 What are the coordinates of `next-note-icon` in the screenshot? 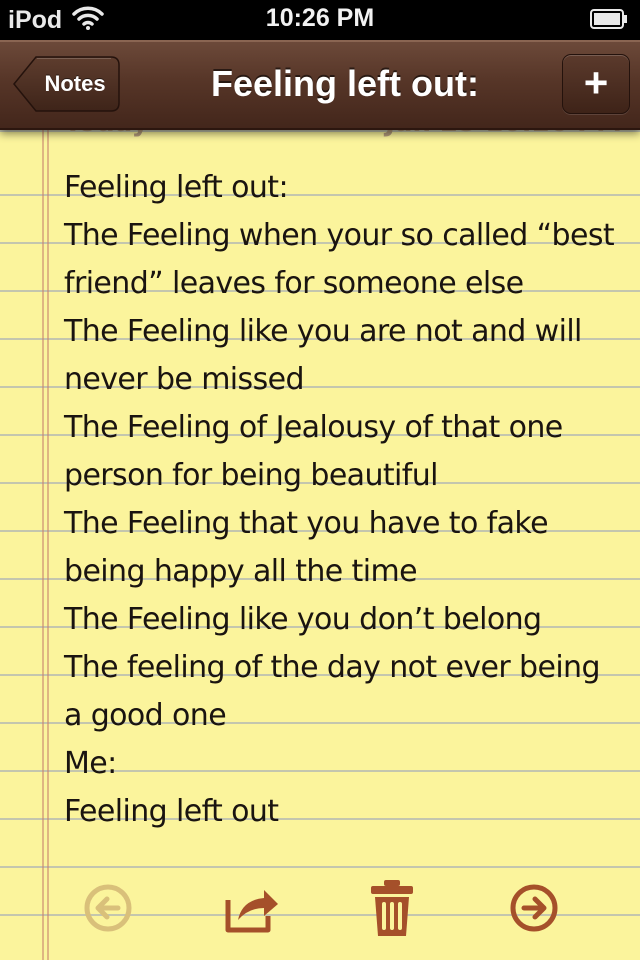 It's located at (534, 908).